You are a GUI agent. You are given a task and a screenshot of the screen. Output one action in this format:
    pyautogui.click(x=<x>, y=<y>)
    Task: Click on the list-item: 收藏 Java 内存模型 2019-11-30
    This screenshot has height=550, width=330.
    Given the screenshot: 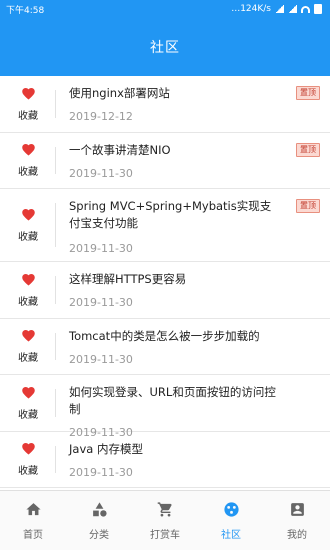 What is the action you would take?
    pyautogui.click(x=165, y=459)
    